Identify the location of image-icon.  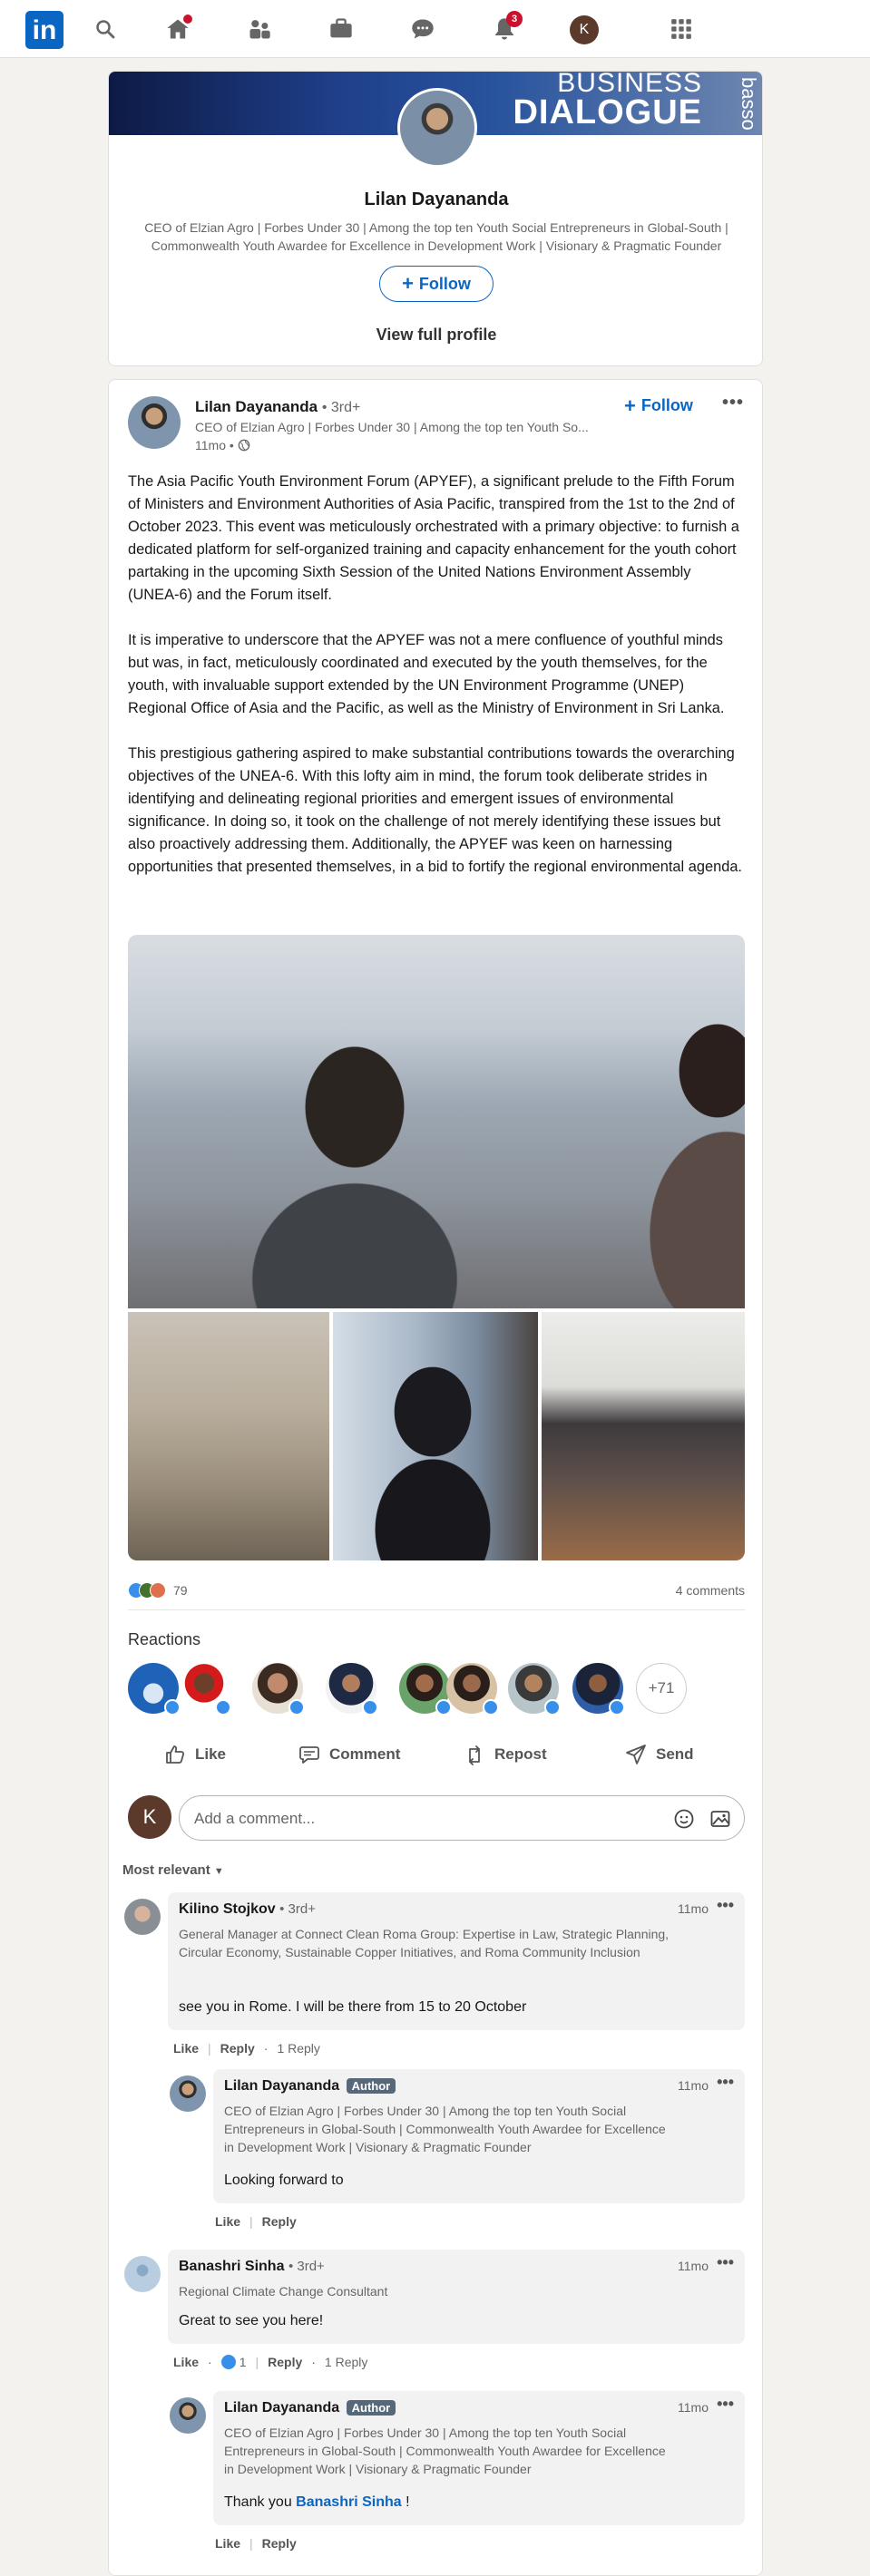
(720, 1819).